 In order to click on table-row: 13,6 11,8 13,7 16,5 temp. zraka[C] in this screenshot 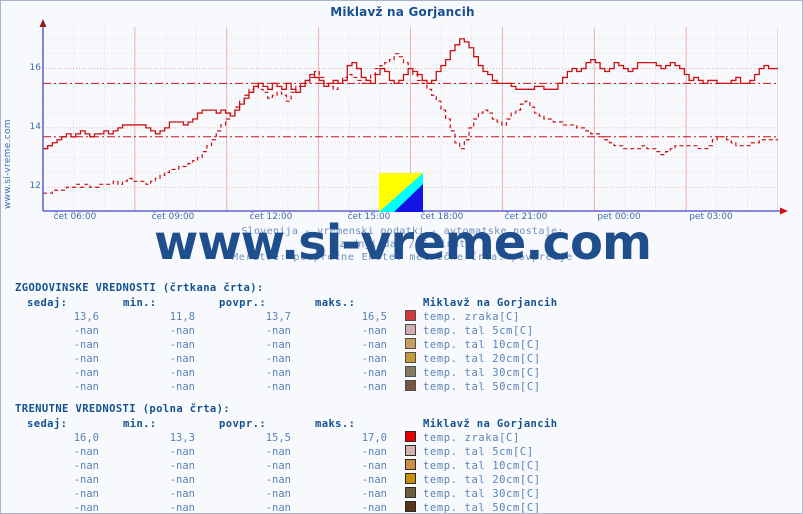, I will do `click(286, 317)`.